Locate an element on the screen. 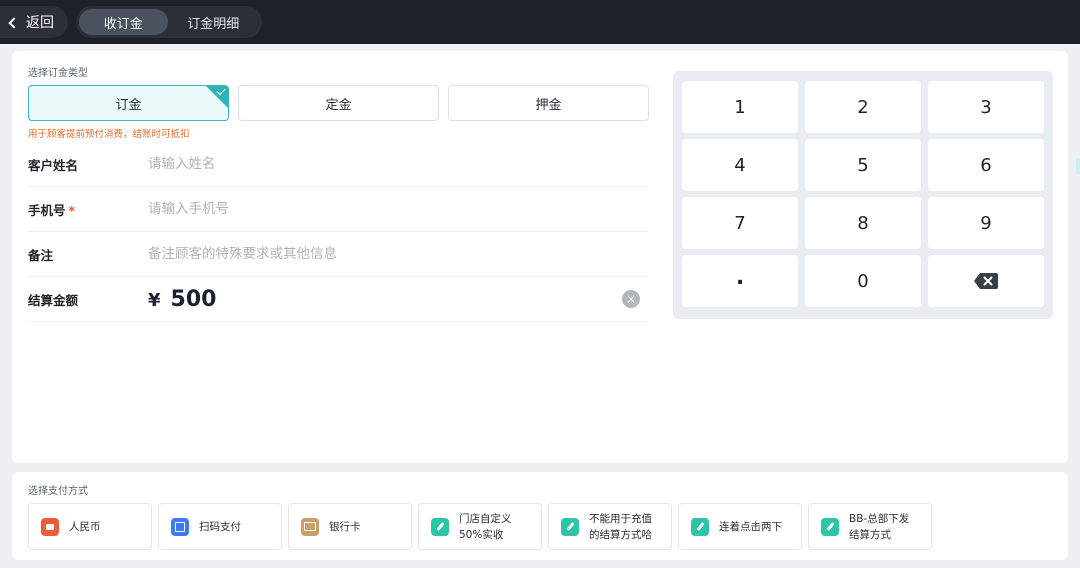 Image resolution: width=1080 pixels, height=568 pixels. pay-method-double-click: 连着点击两下 is located at coordinates (740, 526).